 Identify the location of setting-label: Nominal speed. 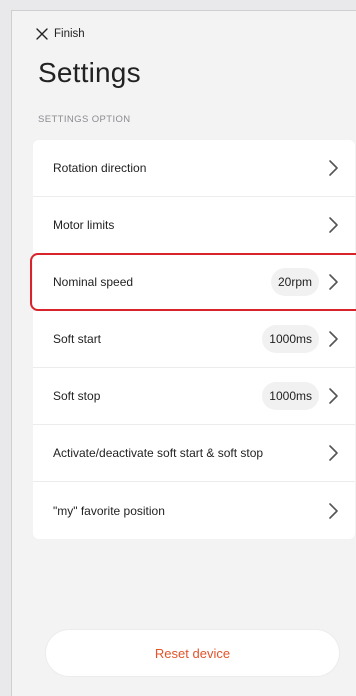
(93, 282).